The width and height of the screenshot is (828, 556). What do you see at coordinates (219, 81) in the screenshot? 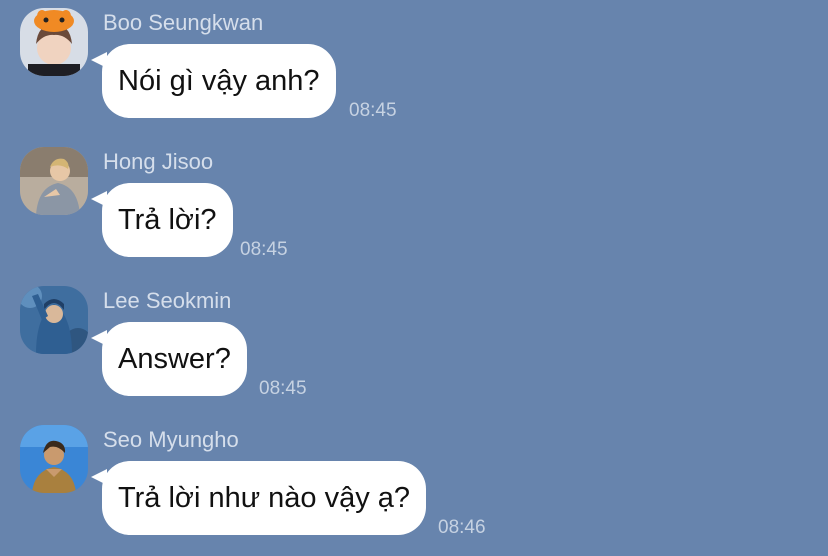
I see `message-bubble: Nói gì vậy anh?` at bounding box center [219, 81].